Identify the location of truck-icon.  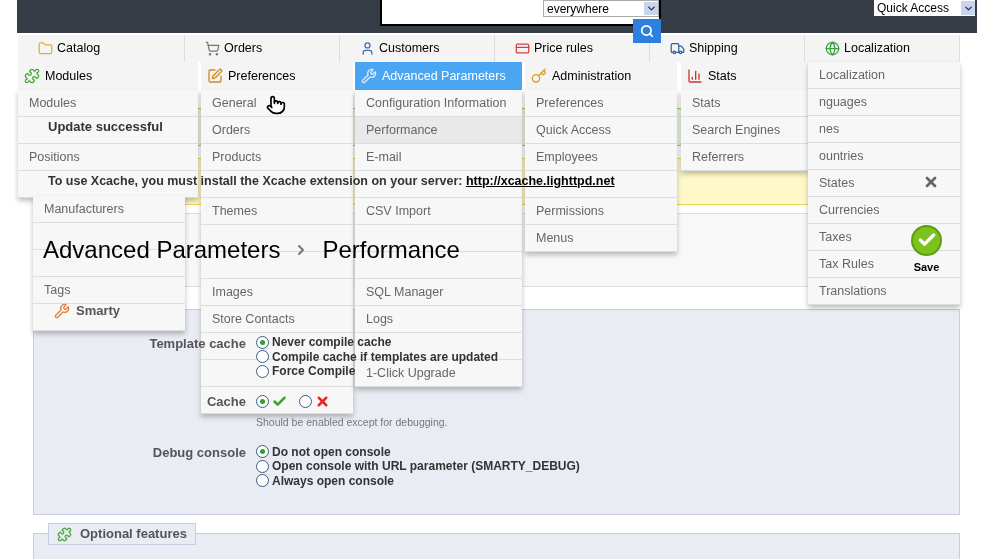
(677, 48).